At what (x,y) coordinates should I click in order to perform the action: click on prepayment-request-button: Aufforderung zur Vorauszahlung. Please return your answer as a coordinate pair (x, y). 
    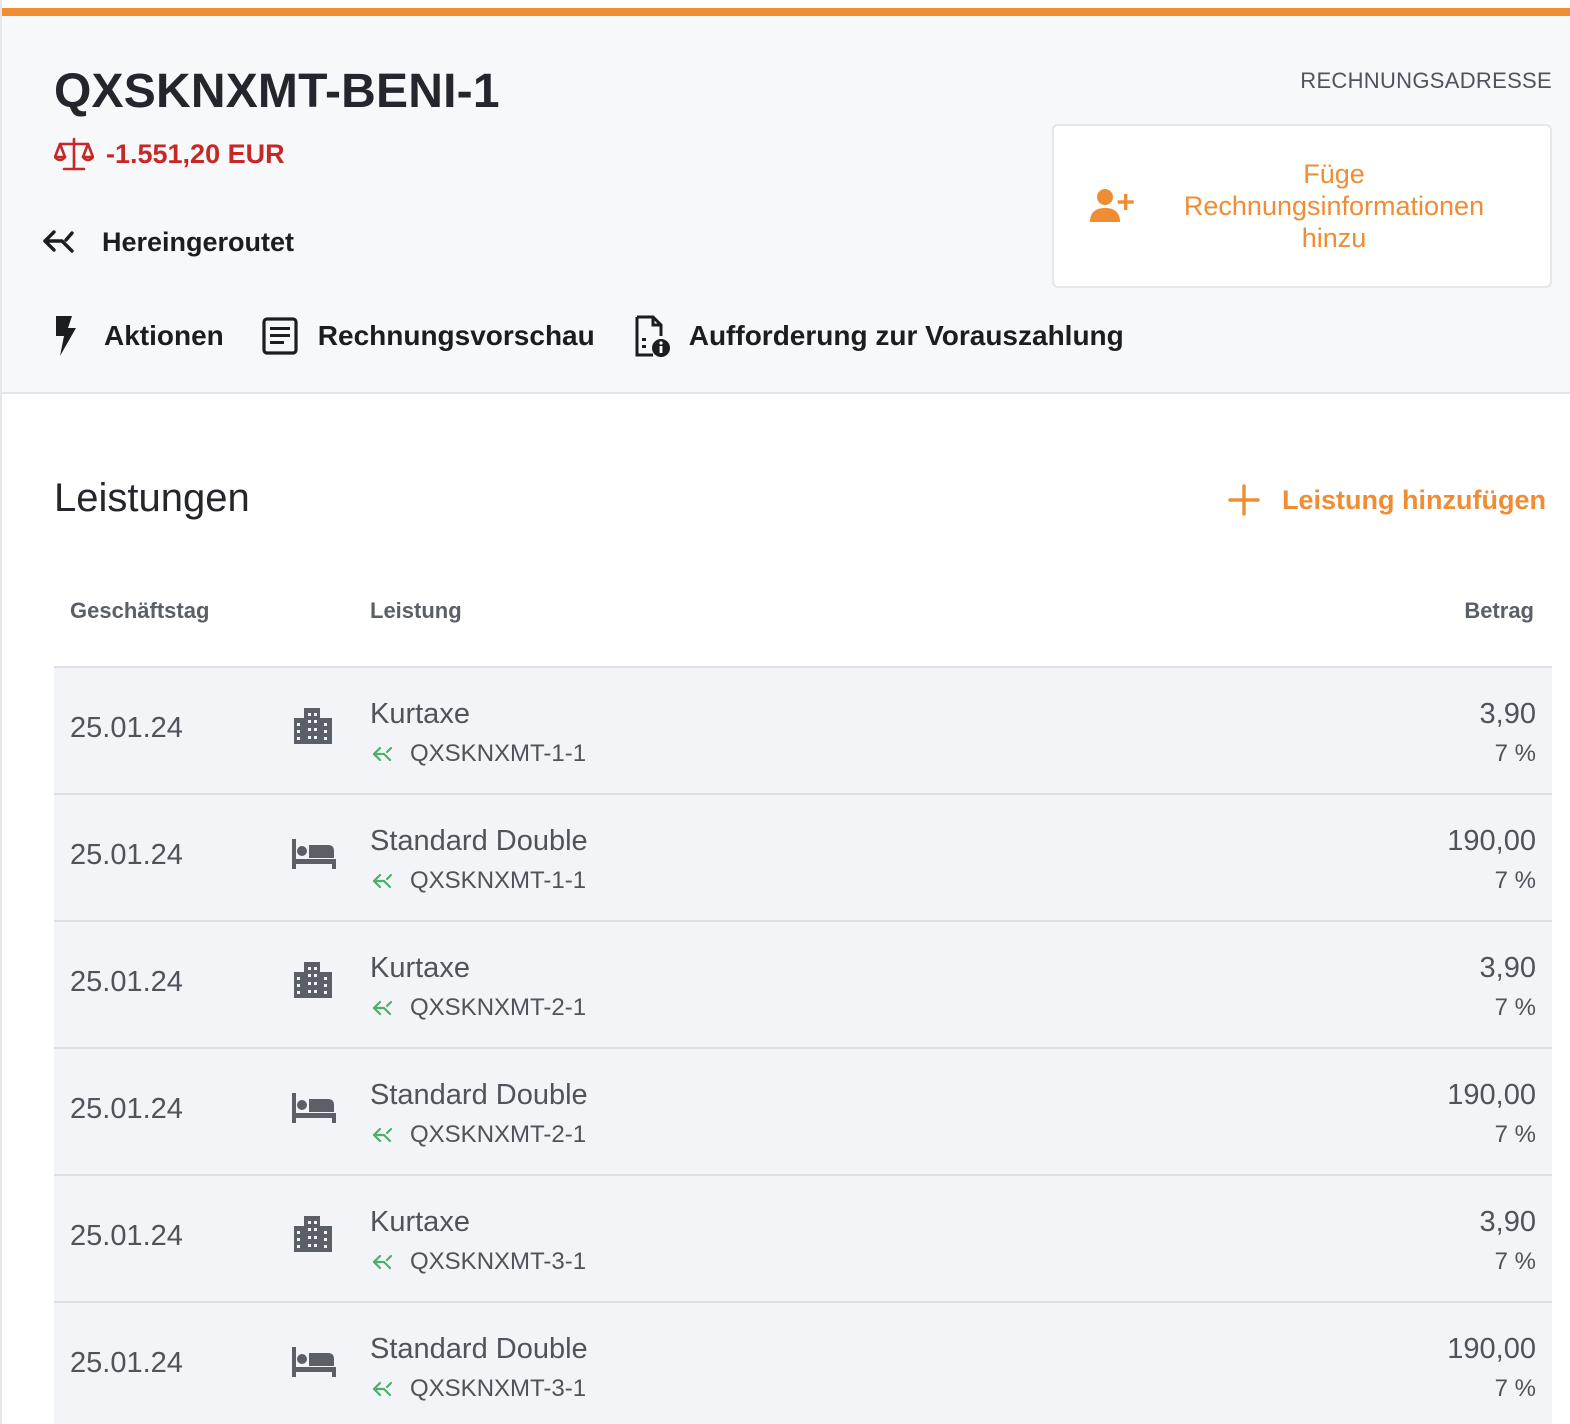
    Looking at the image, I should click on (877, 336).